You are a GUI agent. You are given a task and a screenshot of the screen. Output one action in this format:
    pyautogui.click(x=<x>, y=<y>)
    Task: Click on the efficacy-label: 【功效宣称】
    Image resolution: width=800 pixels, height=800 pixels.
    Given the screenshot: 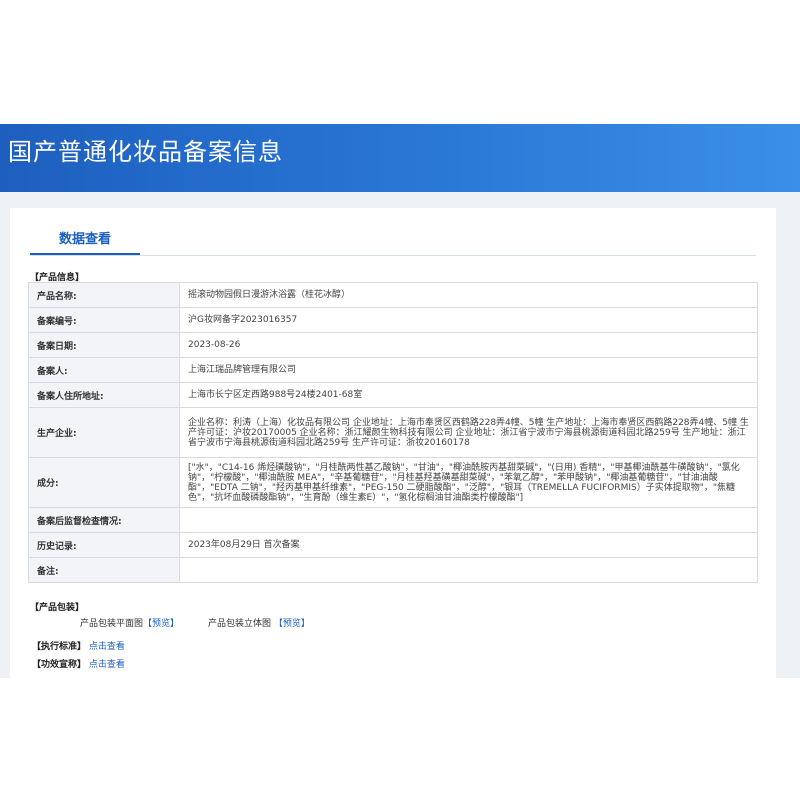 What is the action you would take?
    pyautogui.click(x=59, y=665)
    